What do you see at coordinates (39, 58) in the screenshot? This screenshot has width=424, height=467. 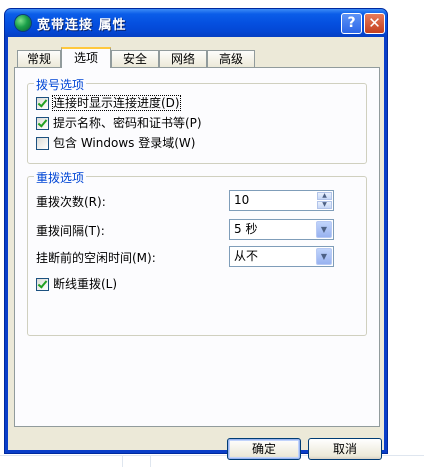 I see `tab-general: 常规` at bounding box center [39, 58].